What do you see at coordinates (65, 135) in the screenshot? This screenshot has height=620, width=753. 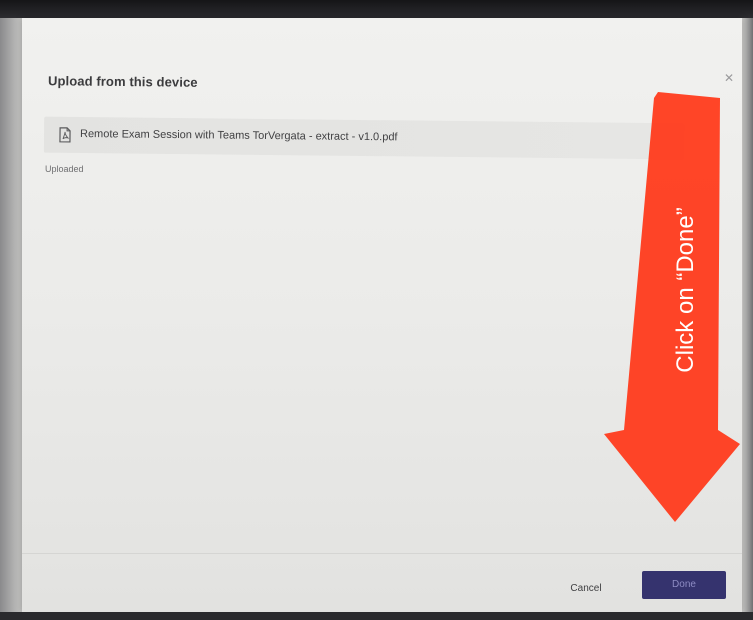 I see `pdf-file-icon` at bounding box center [65, 135].